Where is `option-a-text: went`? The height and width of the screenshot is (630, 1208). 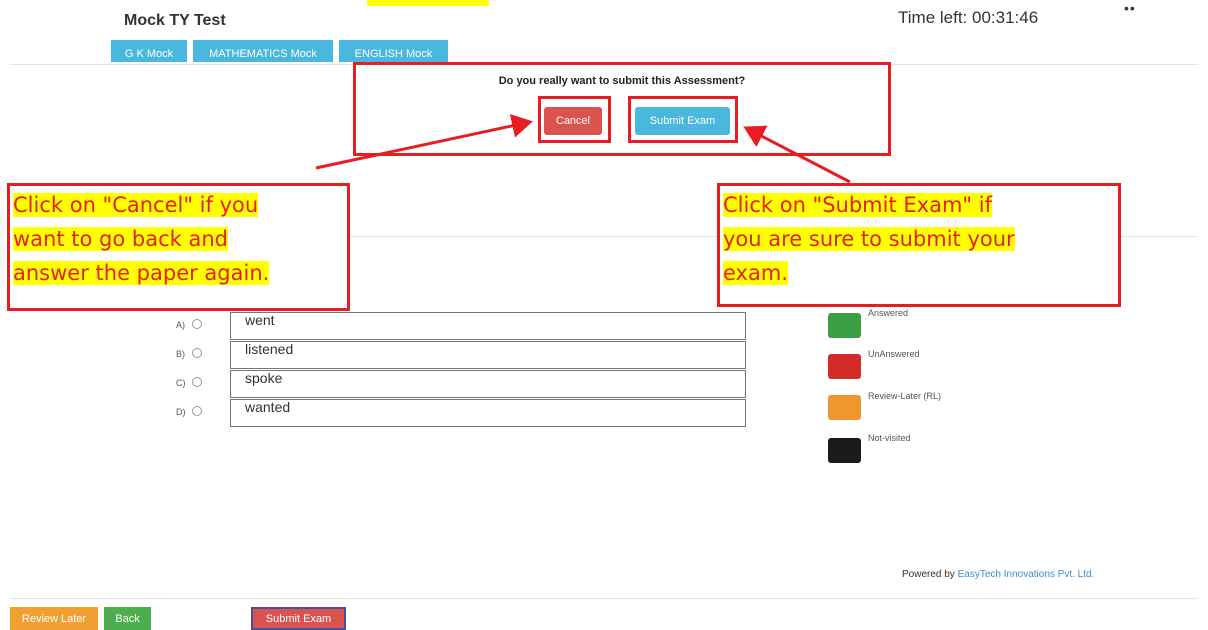
option-a-text: went is located at coordinates (488, 326).